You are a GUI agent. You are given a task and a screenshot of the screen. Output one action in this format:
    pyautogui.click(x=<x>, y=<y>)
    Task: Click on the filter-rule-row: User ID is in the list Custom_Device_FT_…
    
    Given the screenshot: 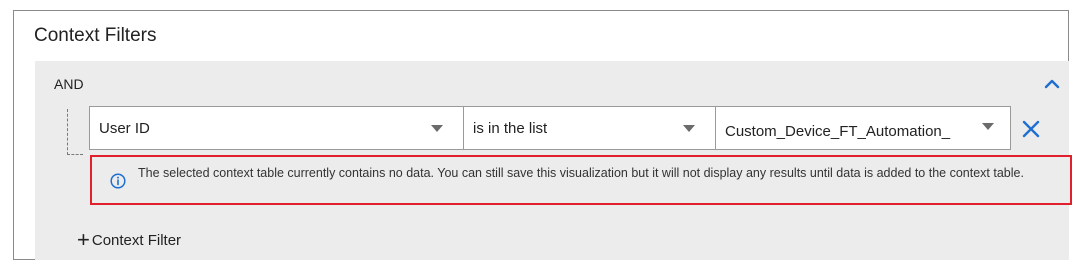 What is the action you would take?
    pyautogui.click(x=550, y=128)
    